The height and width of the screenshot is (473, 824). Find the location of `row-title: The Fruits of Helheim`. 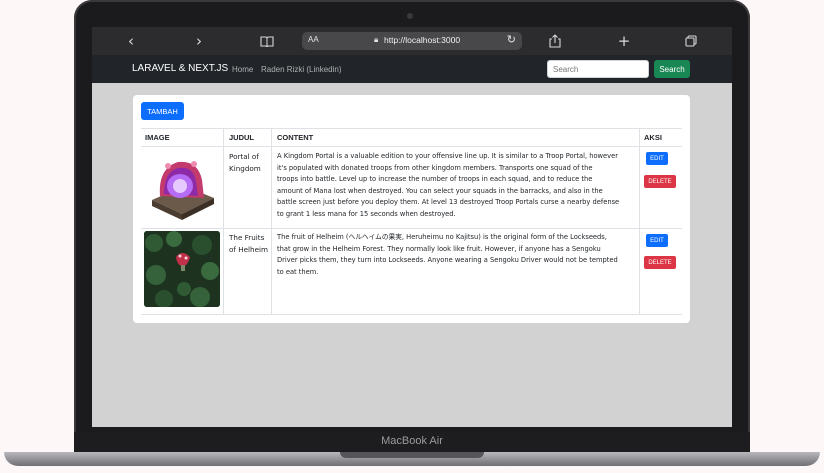

row-title: The Fruits of Helheim is located at coordinates (249, 243).